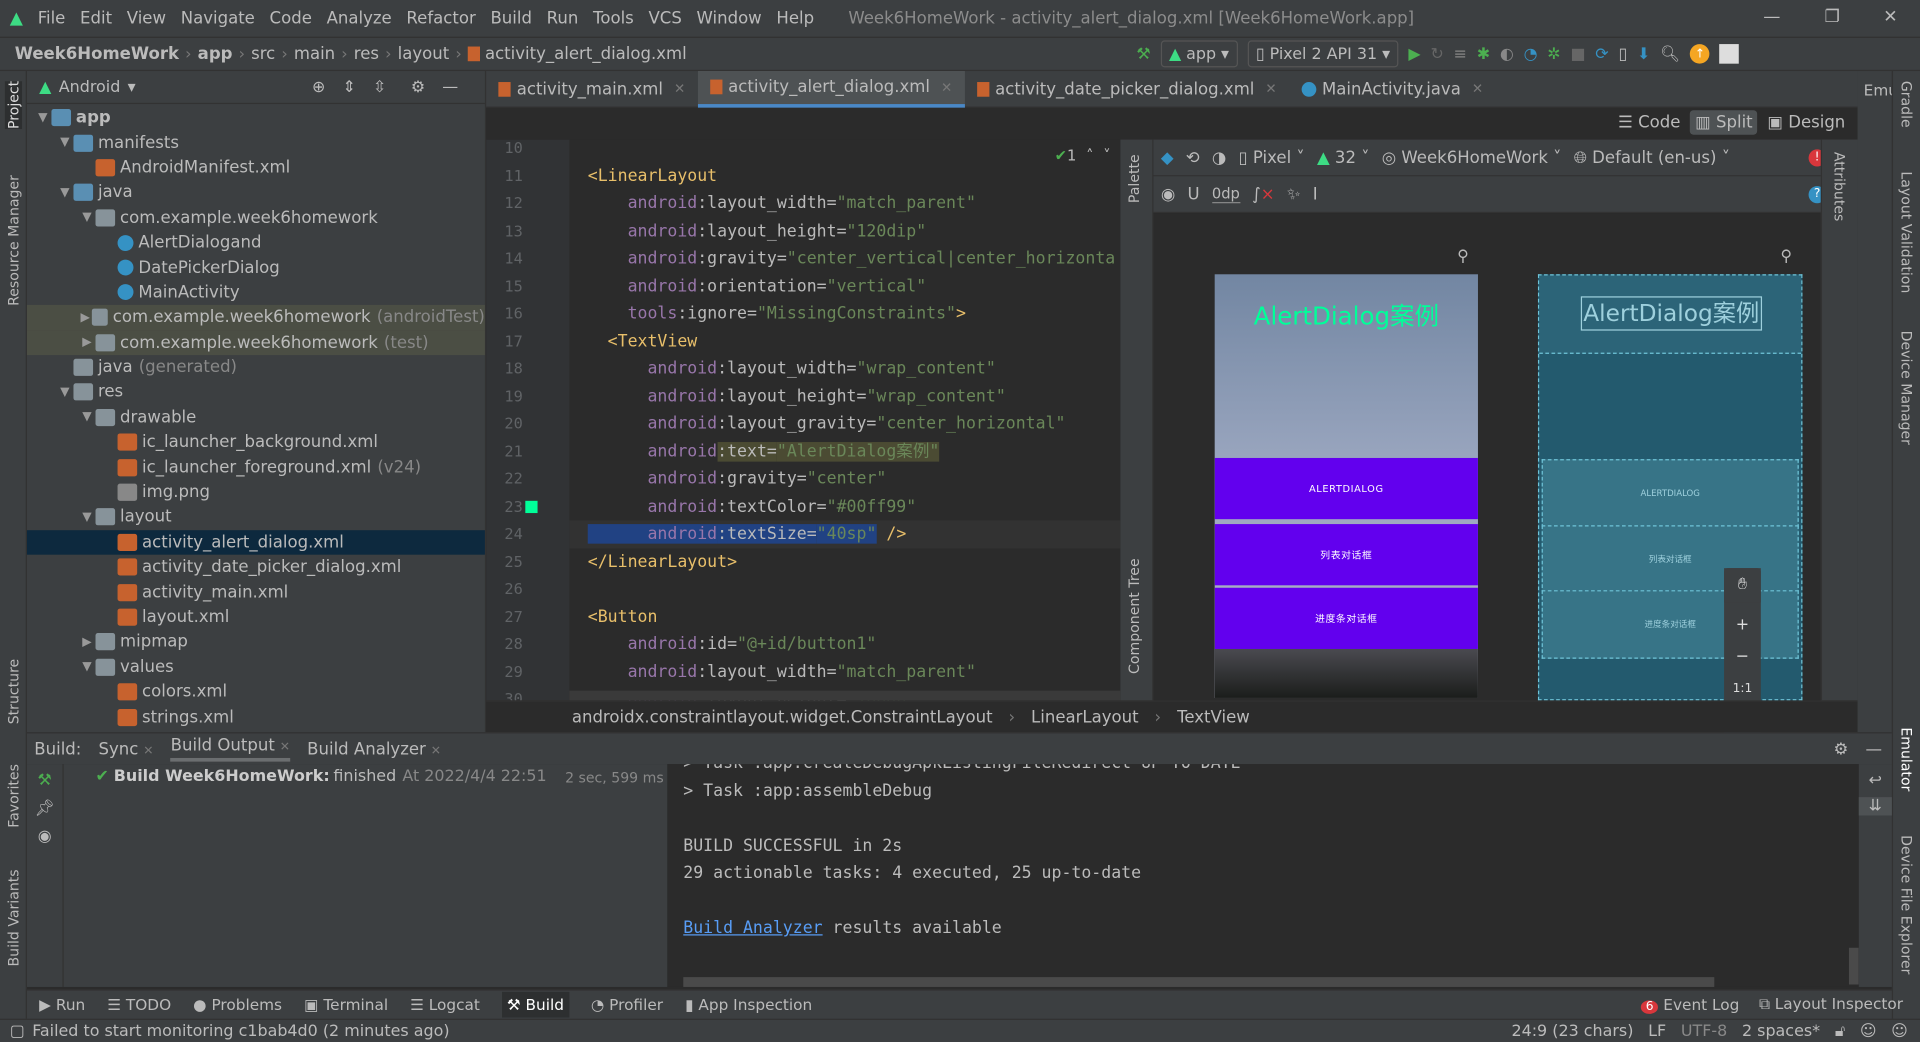 This screenshot has width=1920, height=1042. I want to click on tree-item: ▶ com.example.week6homework (androidTest), so click(255, 318).